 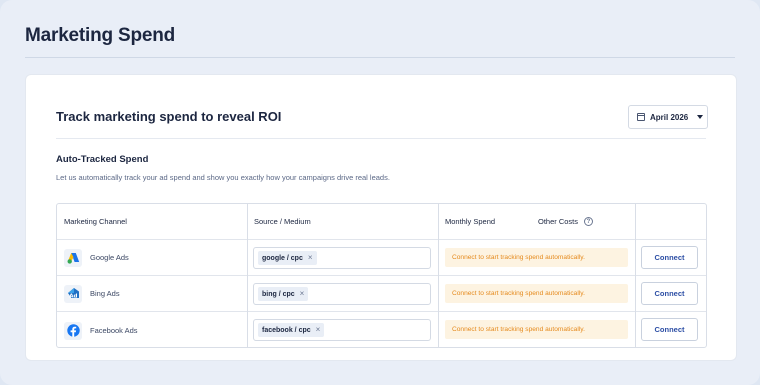 I want to click on source-medium-input: facebook / cpc ×, so click(x=342, y=330).